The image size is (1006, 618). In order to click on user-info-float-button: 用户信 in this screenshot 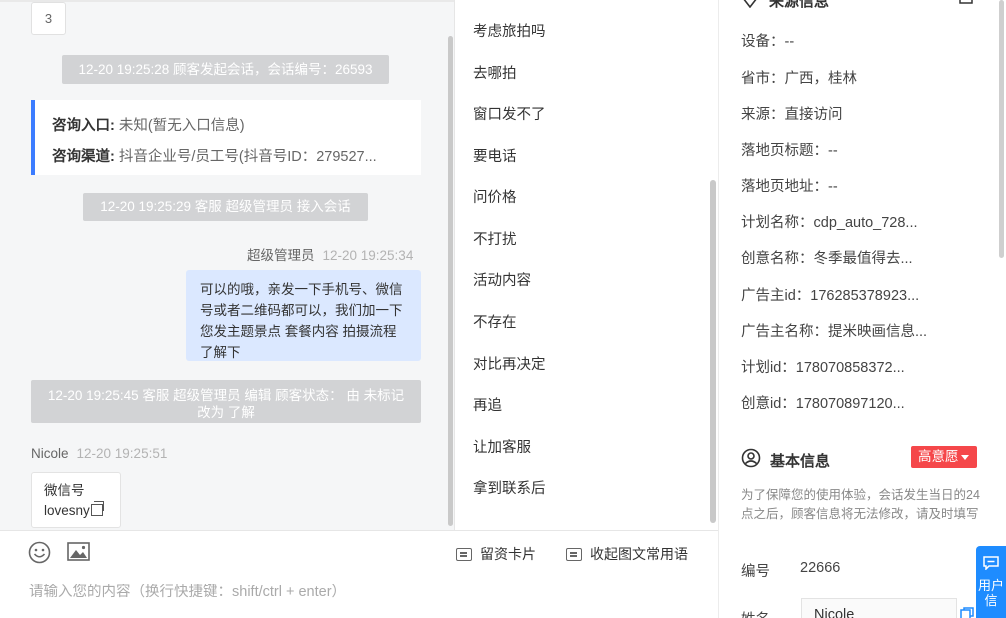, I will do `click(991, 582)`.